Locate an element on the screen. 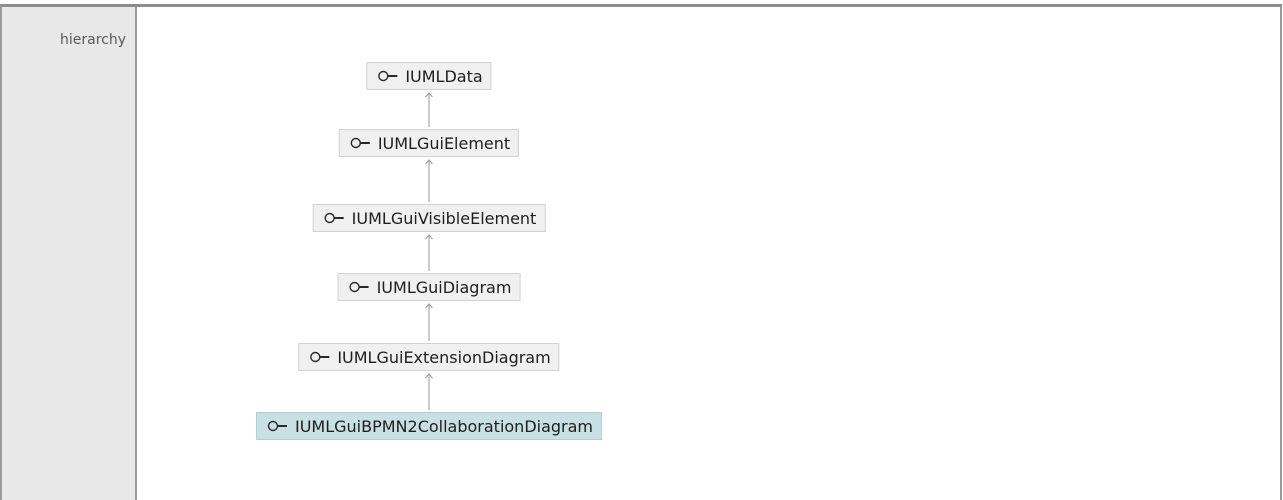  hierarchy-node-label: IUMLGuiDiagram is located at coordinates (444, 287).